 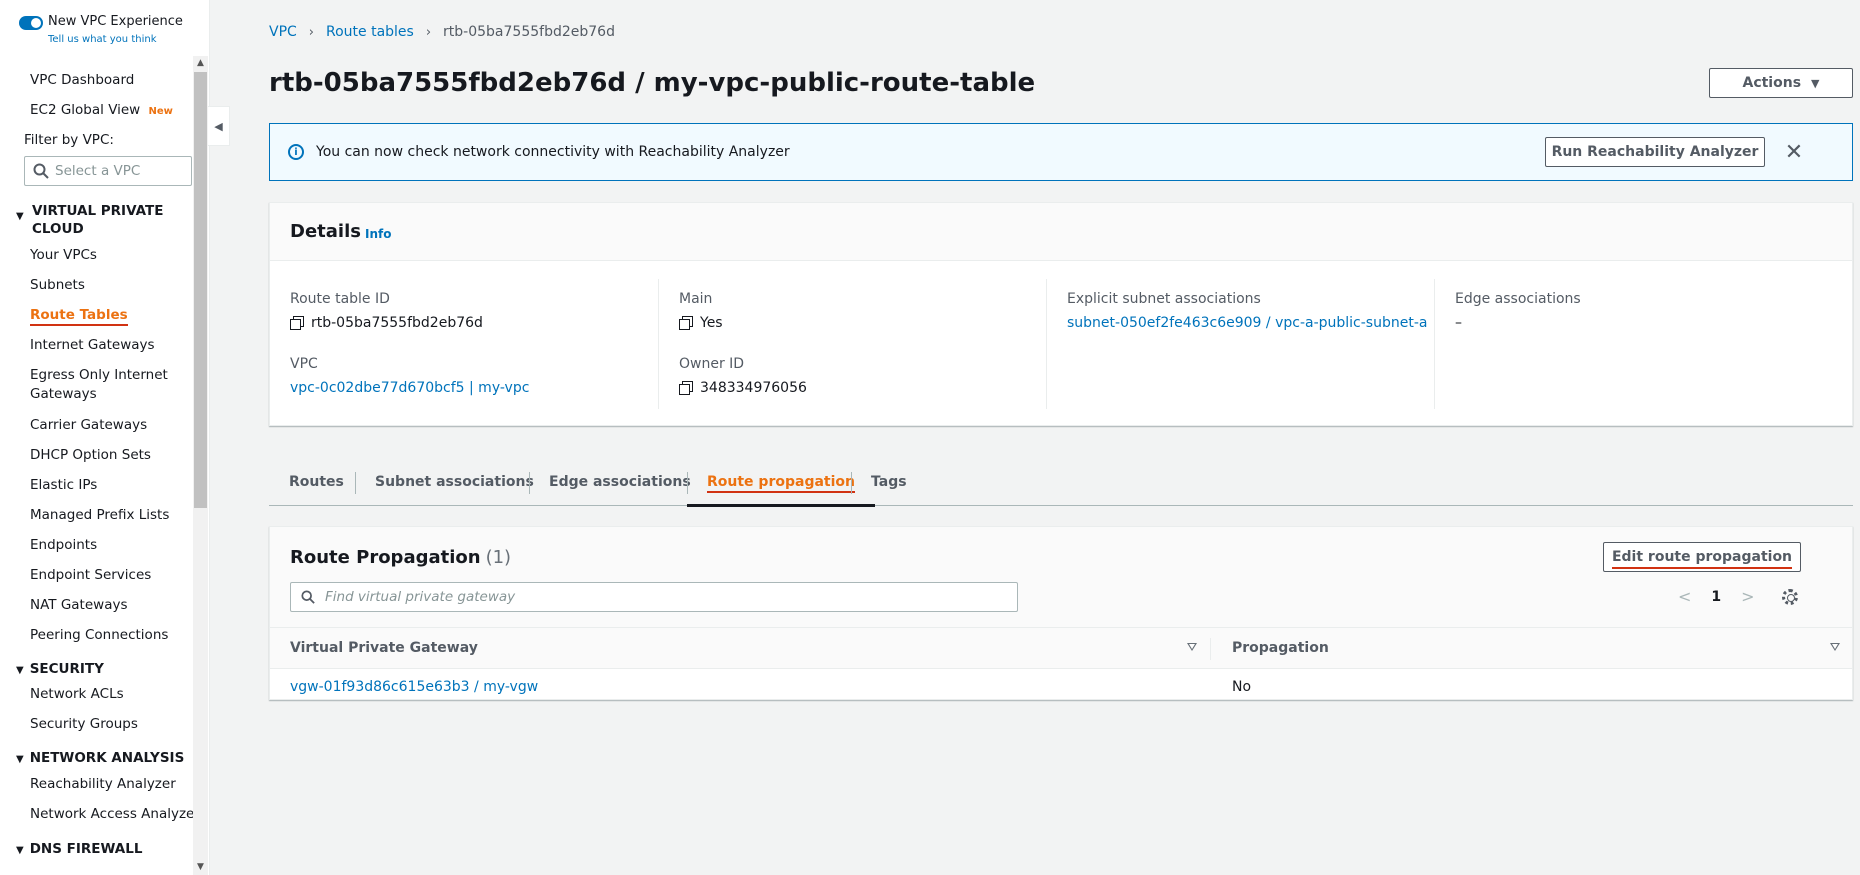 I want to click on sidebar-item-vpc-dashboard: VPC Dashboard, so click(x=82, y=80).